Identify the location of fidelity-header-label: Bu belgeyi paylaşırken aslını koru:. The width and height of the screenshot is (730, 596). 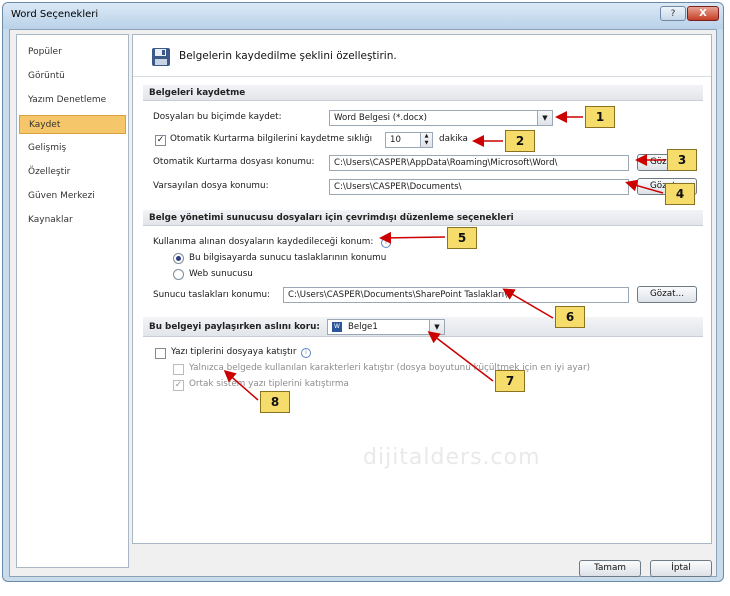
(234, 327).